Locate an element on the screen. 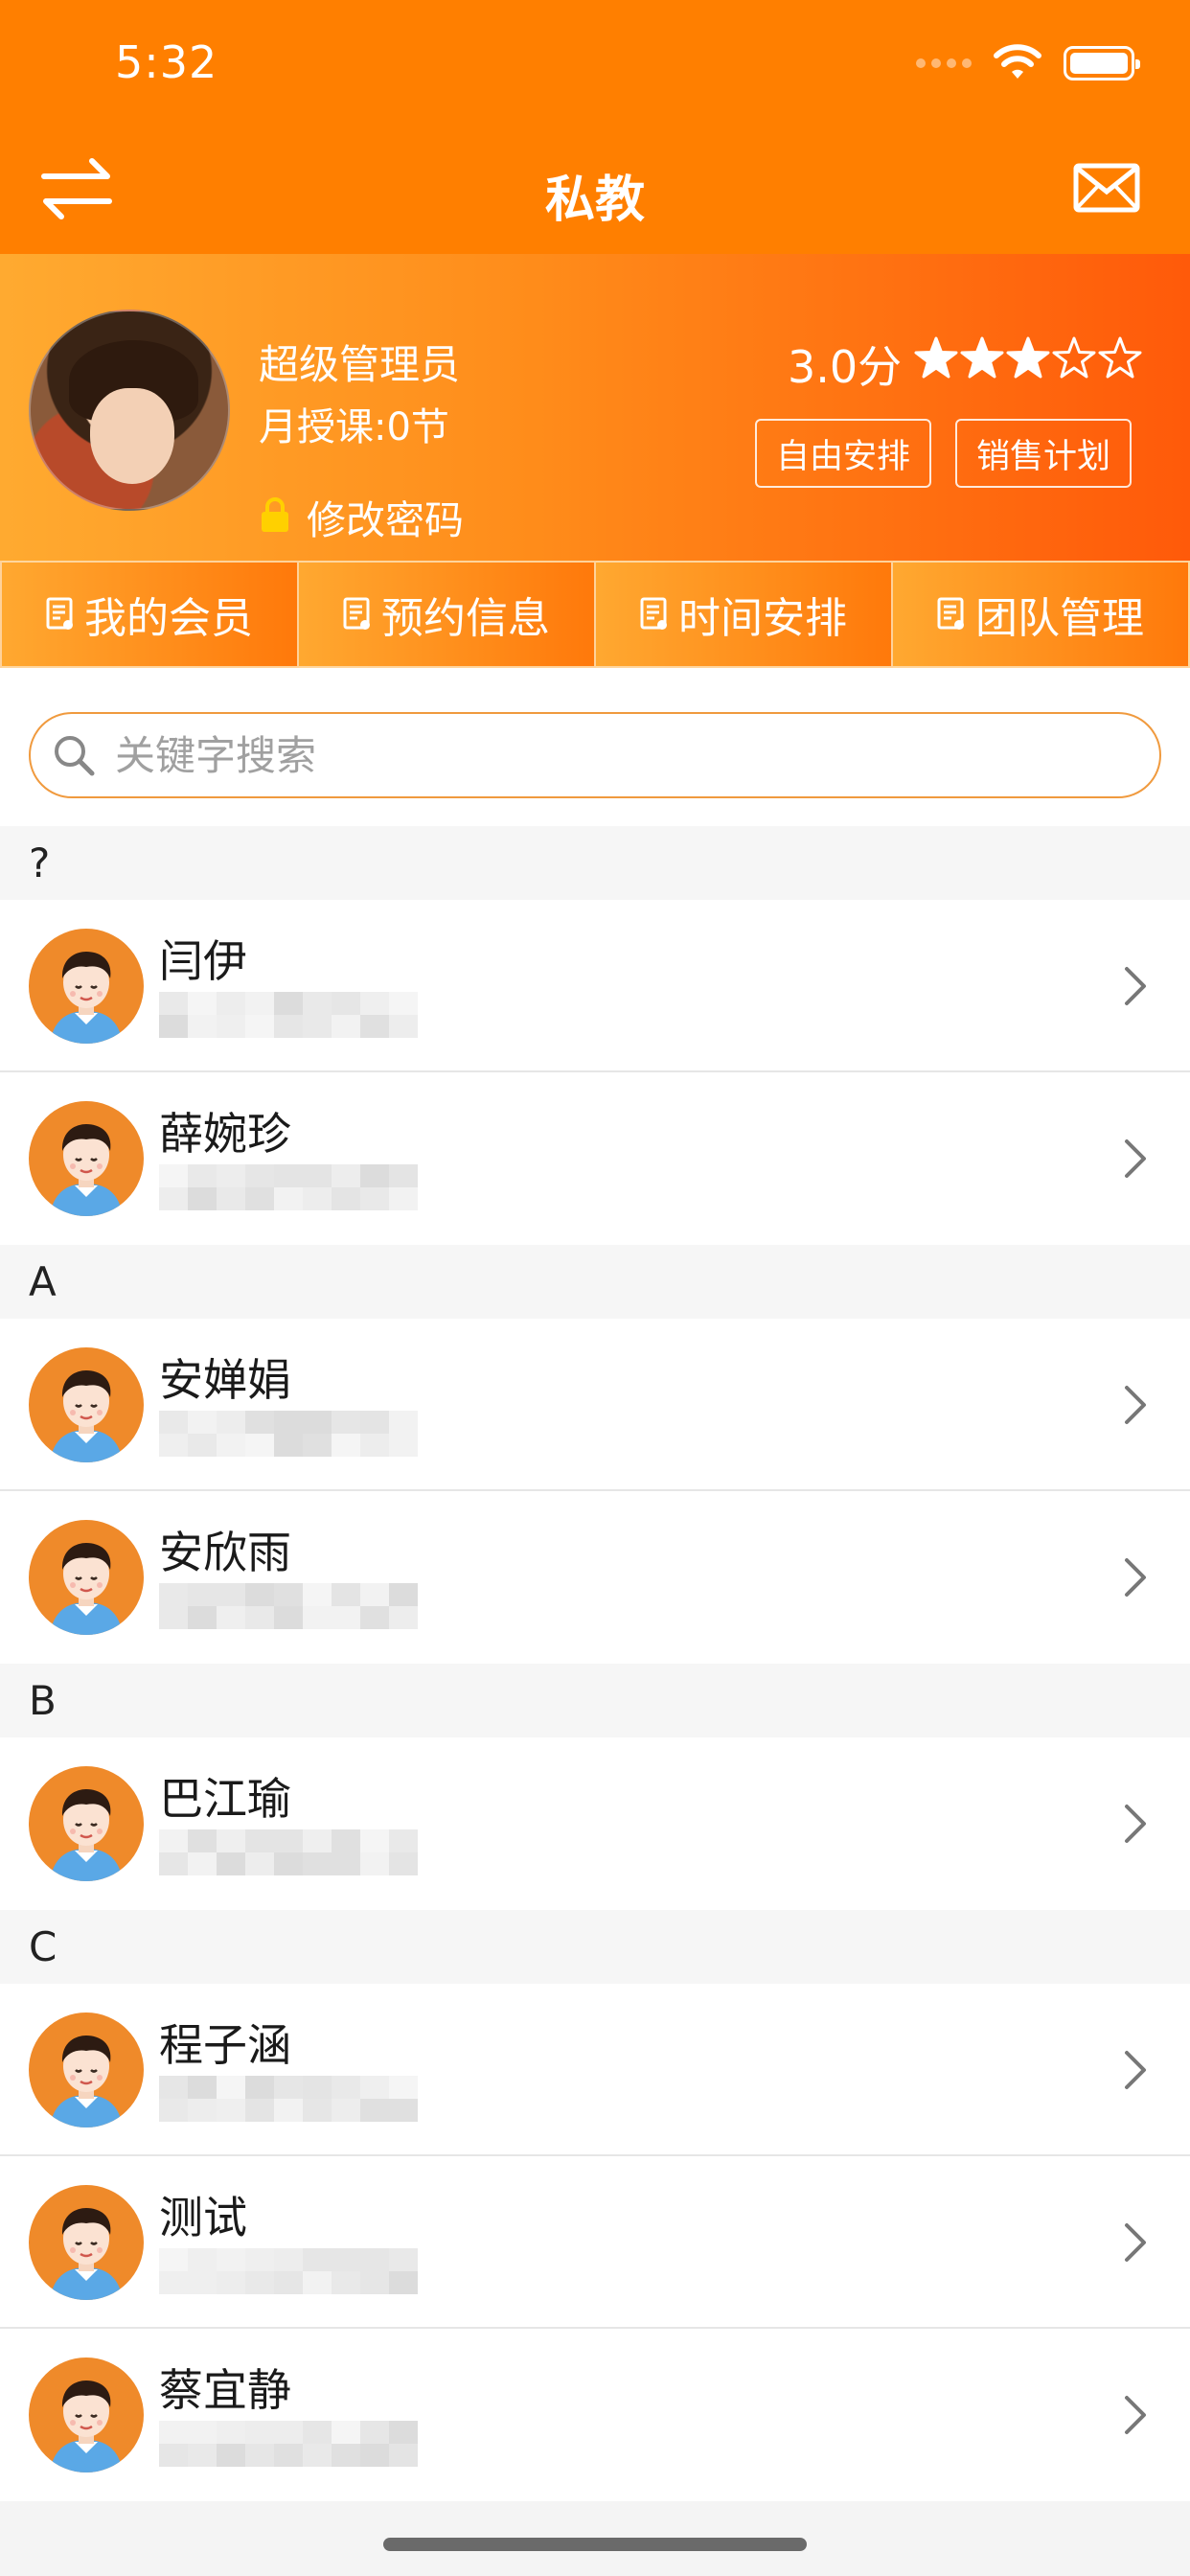  list-item: 巴江瑜 is located at coordinates (595, 1823).